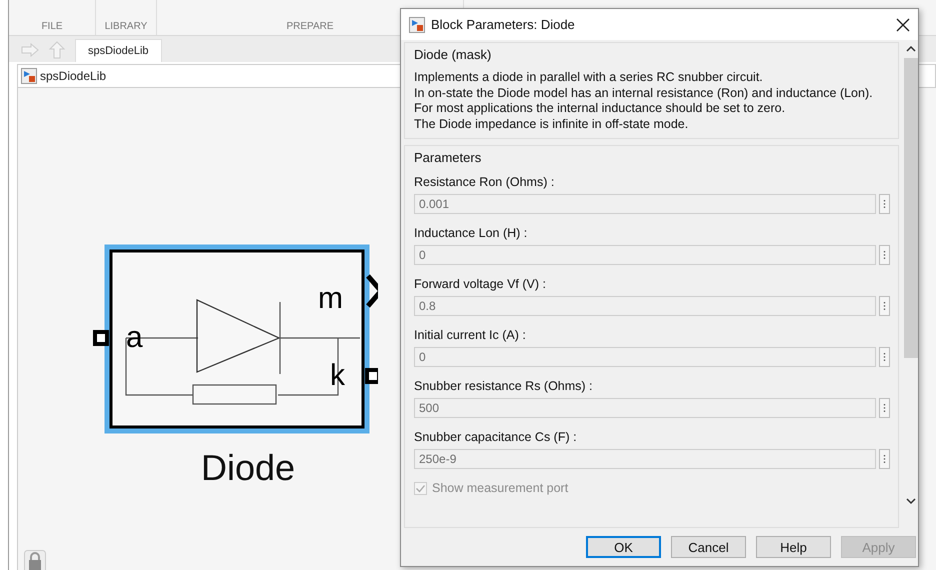  Describe the element at coordinates (453, 54) in the screenshot. I see `group-title: Diode (mask)` at that location.